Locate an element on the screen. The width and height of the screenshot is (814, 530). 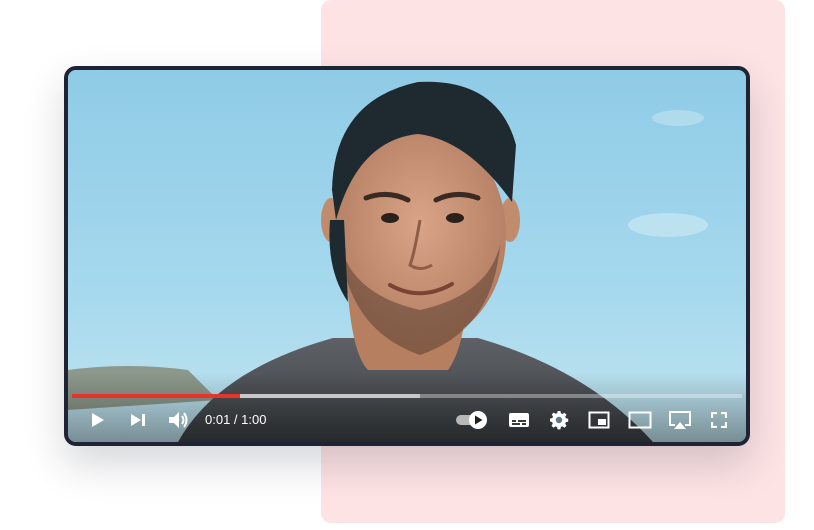
theater-mode-icon is located at coordinates (640, 420).